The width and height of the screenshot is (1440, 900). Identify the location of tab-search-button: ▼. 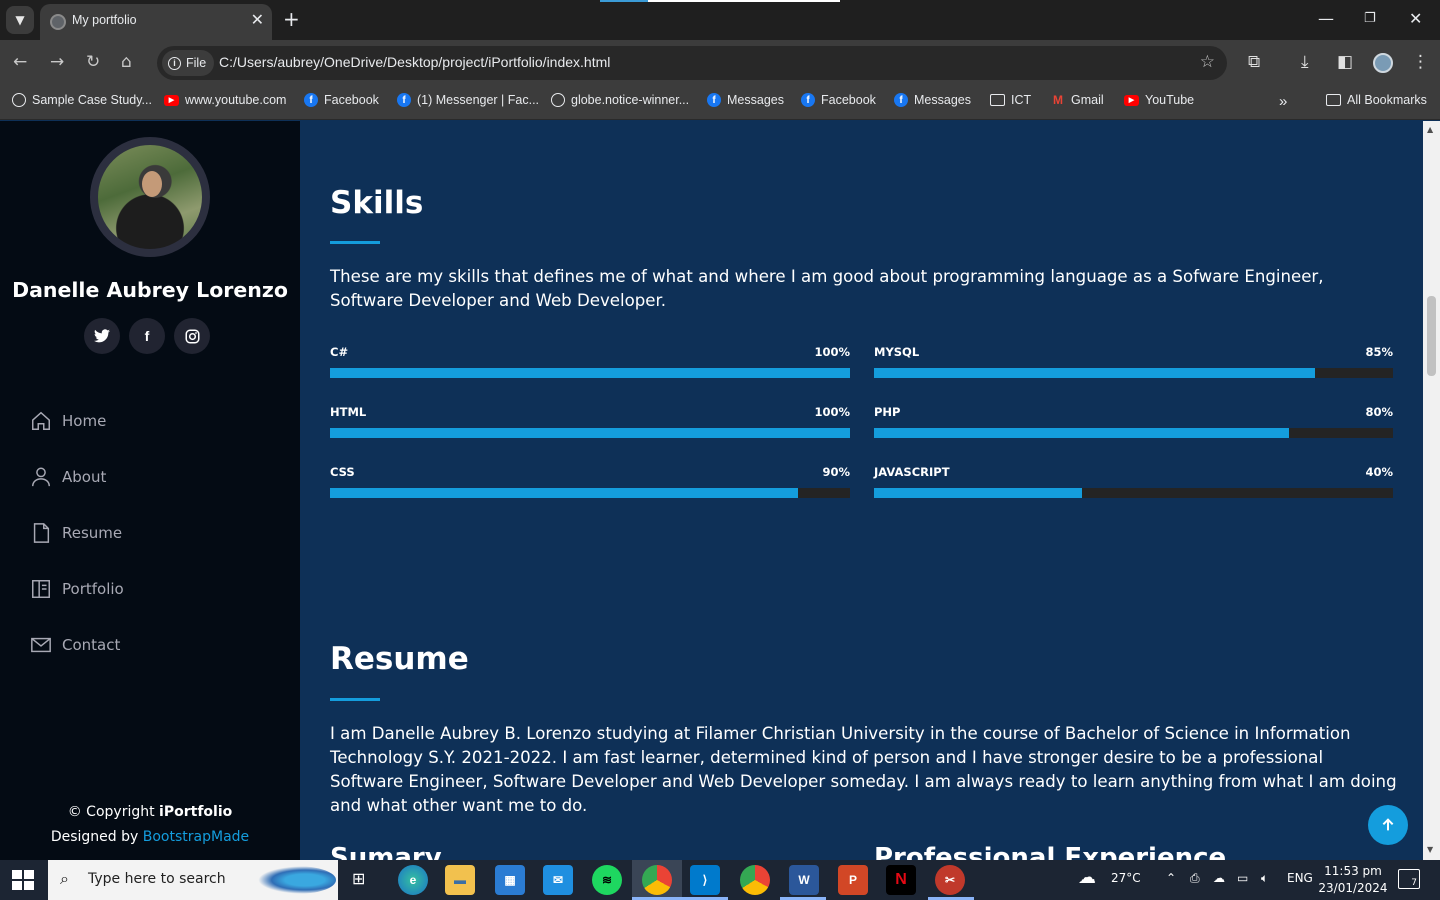
(20, 20).